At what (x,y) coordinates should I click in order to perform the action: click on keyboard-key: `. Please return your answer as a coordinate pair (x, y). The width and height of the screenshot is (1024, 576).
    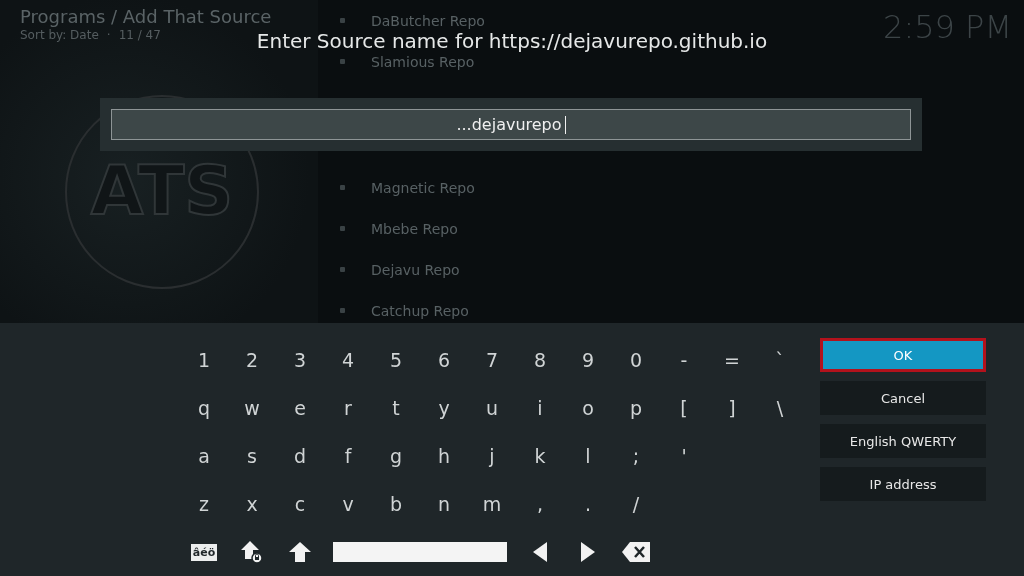
    Looking at the image, I should click on (780, 360).